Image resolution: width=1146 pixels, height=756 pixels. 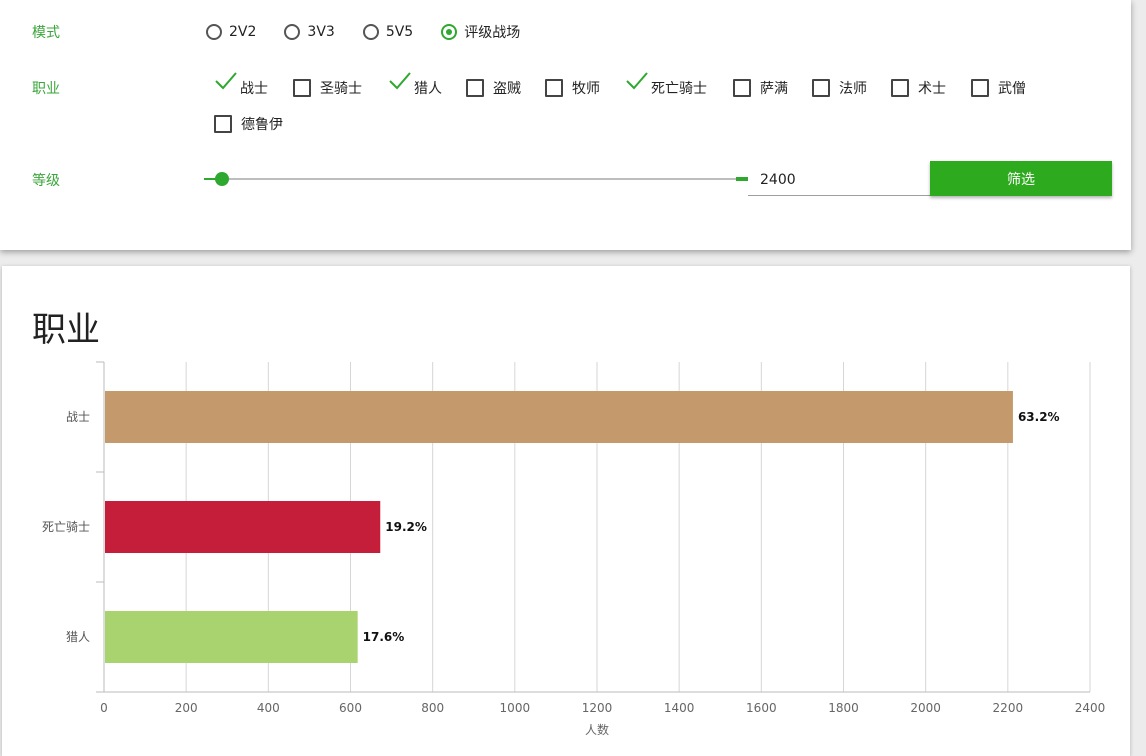 I want to click on class-label: 职业, so click(x=46, y=89).